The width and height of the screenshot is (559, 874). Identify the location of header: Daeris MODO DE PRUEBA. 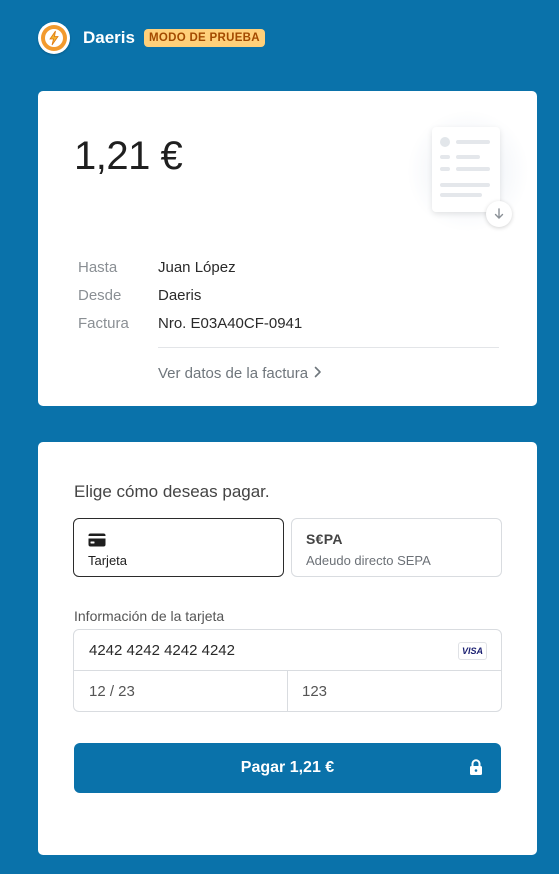
(151, 38).